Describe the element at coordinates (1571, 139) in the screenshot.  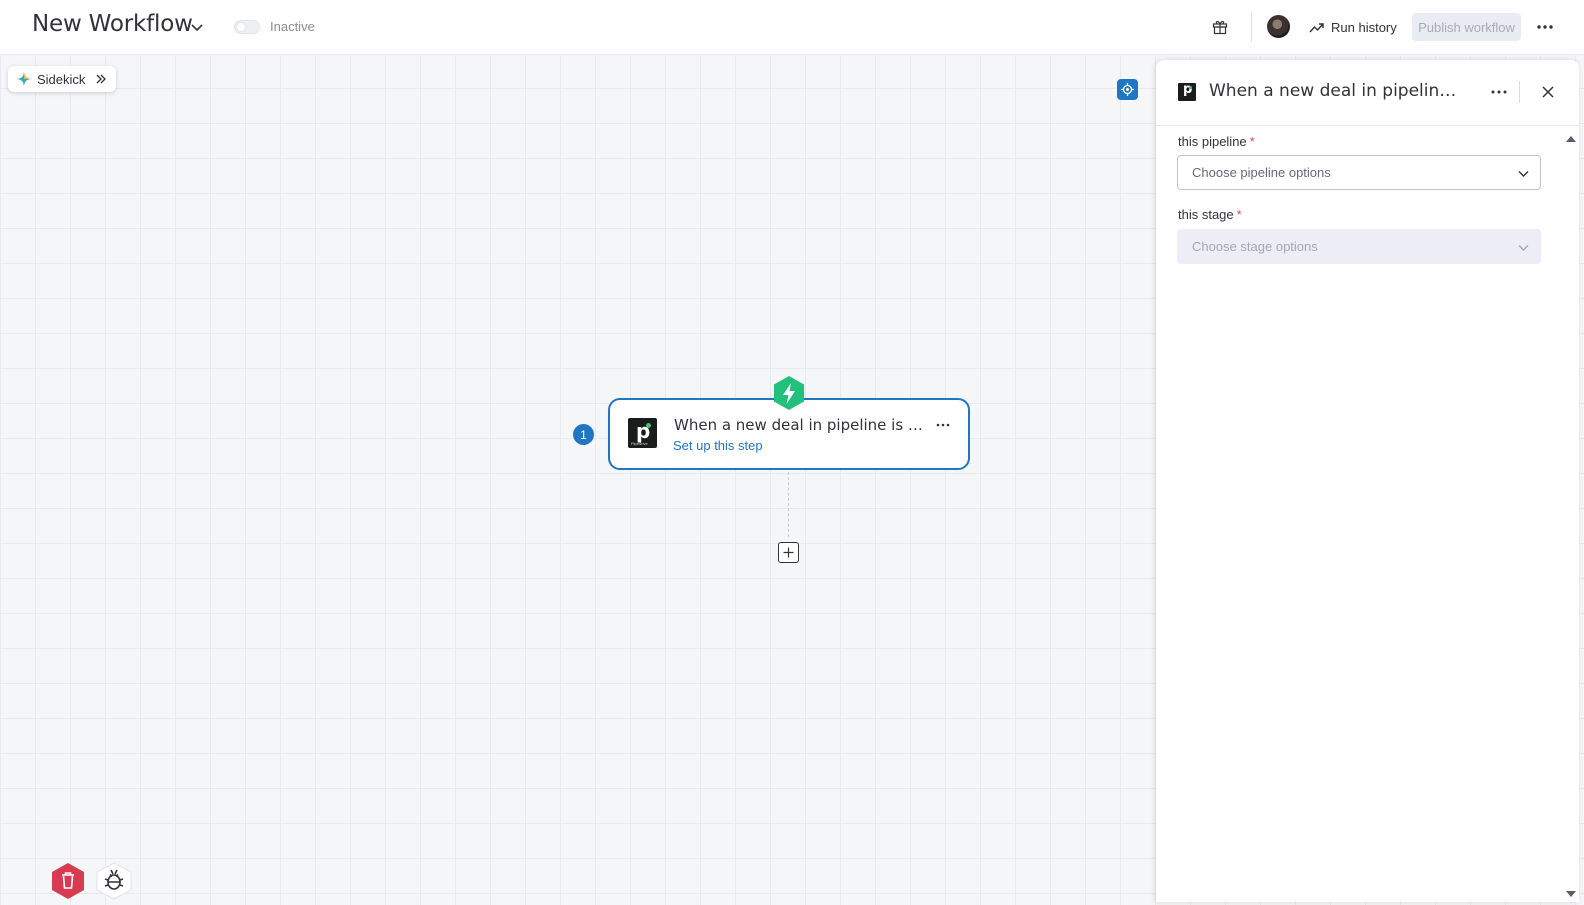
I see `scroll-up-arrow` at that location.